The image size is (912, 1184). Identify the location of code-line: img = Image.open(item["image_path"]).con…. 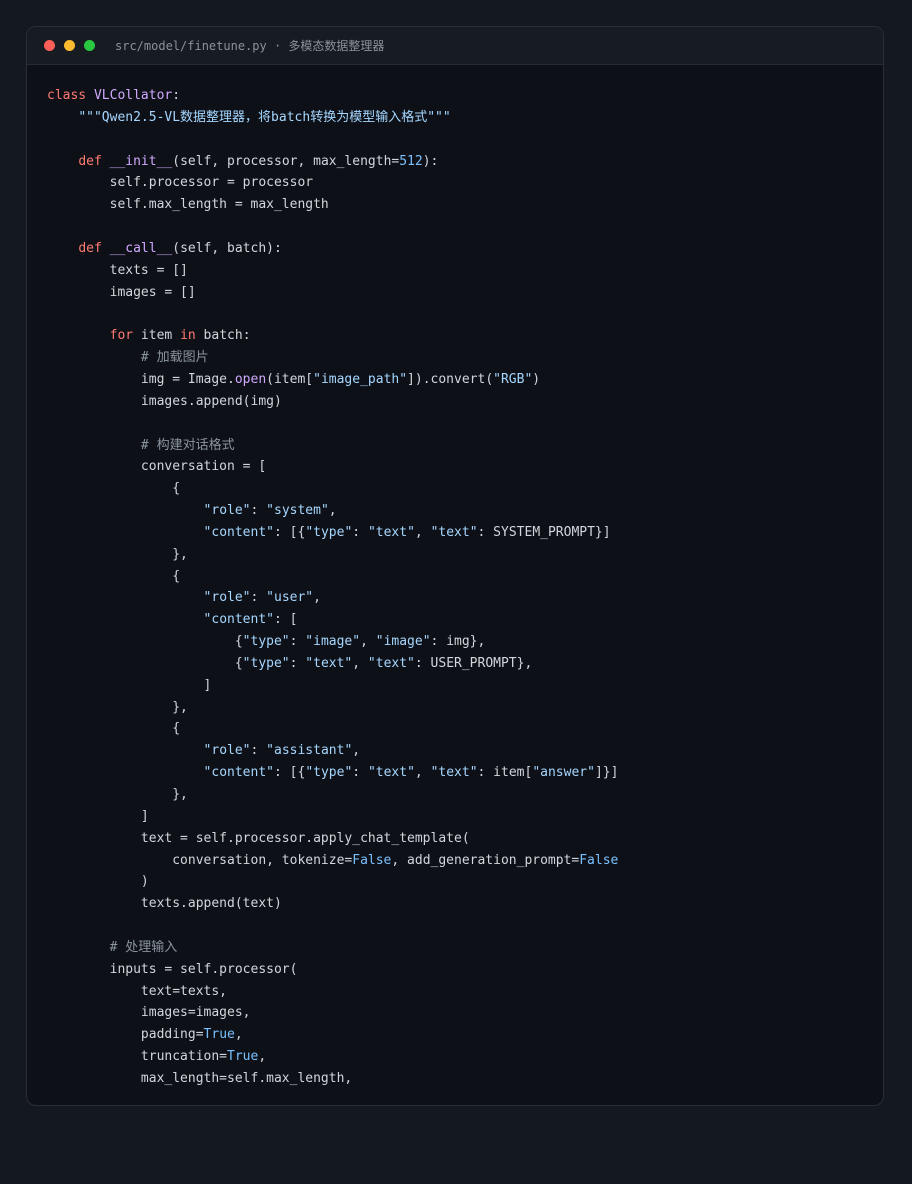
(465, 380).